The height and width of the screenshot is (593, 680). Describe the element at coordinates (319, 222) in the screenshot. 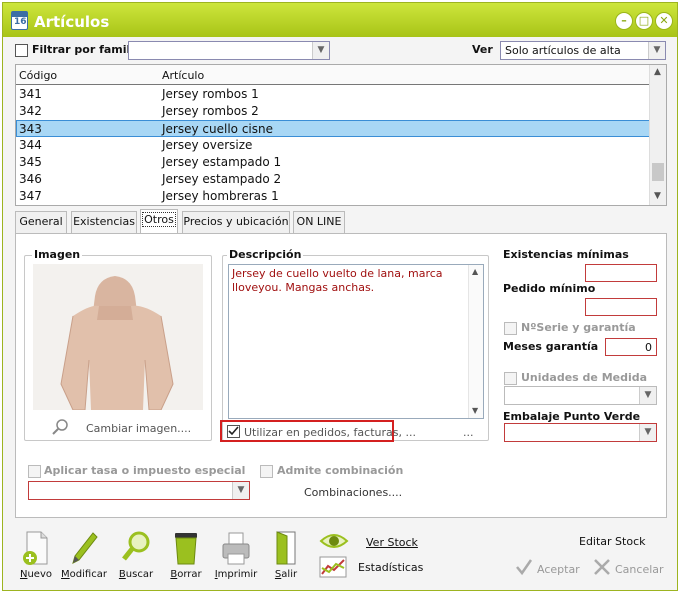

I see `tab-online: ON LINE` at that location.